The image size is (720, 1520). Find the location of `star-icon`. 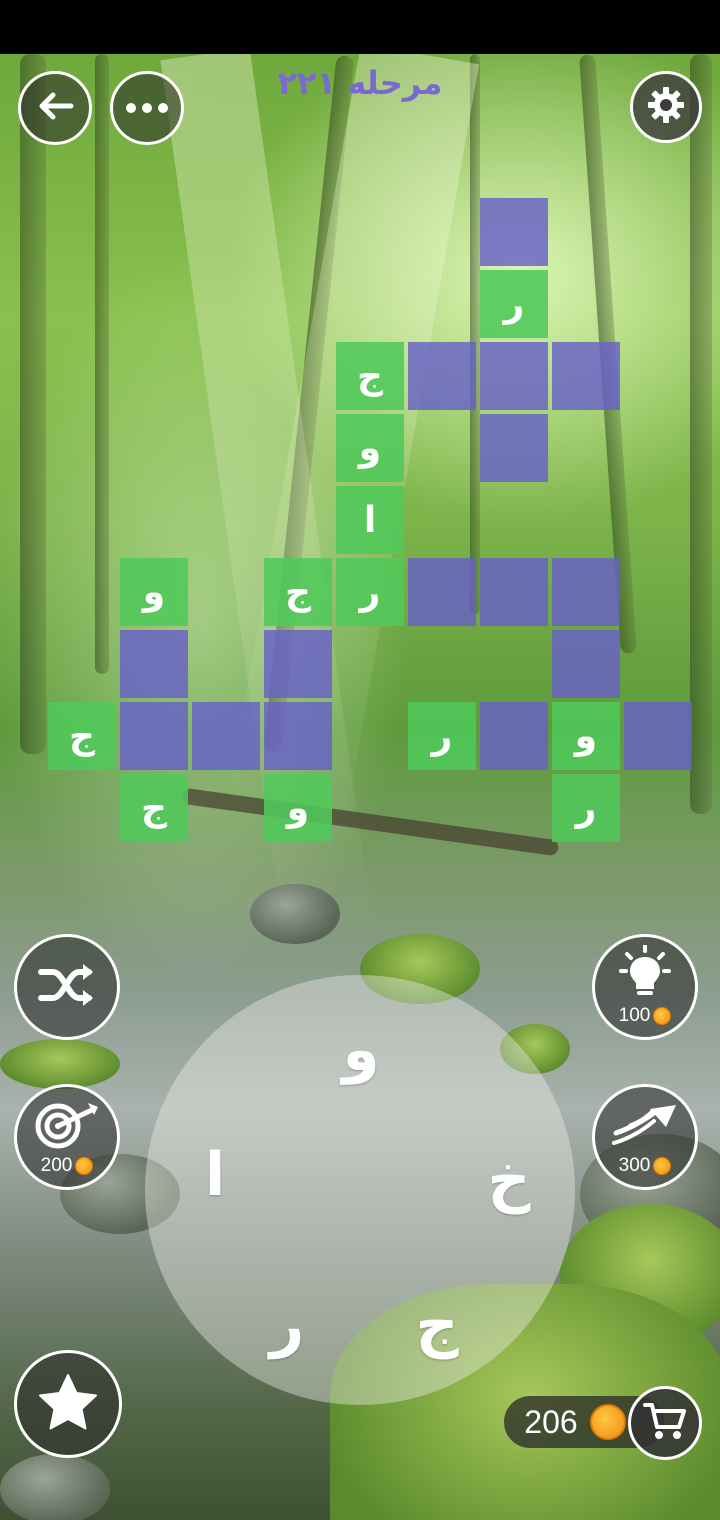

star-icon is located at coordinates (68, 1404).